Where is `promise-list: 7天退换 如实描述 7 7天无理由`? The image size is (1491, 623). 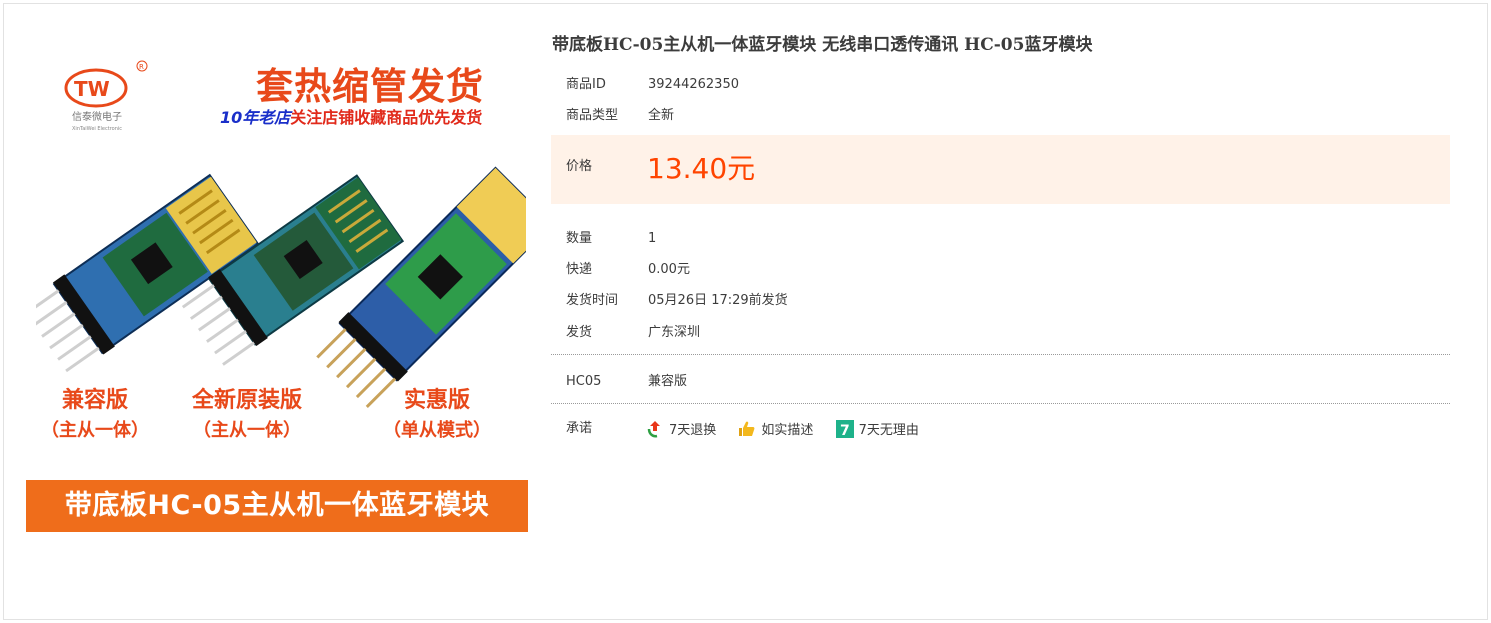
promise-list: 7天退换 如实描述 7 7天无理由 is located at coordinates (791, 430).